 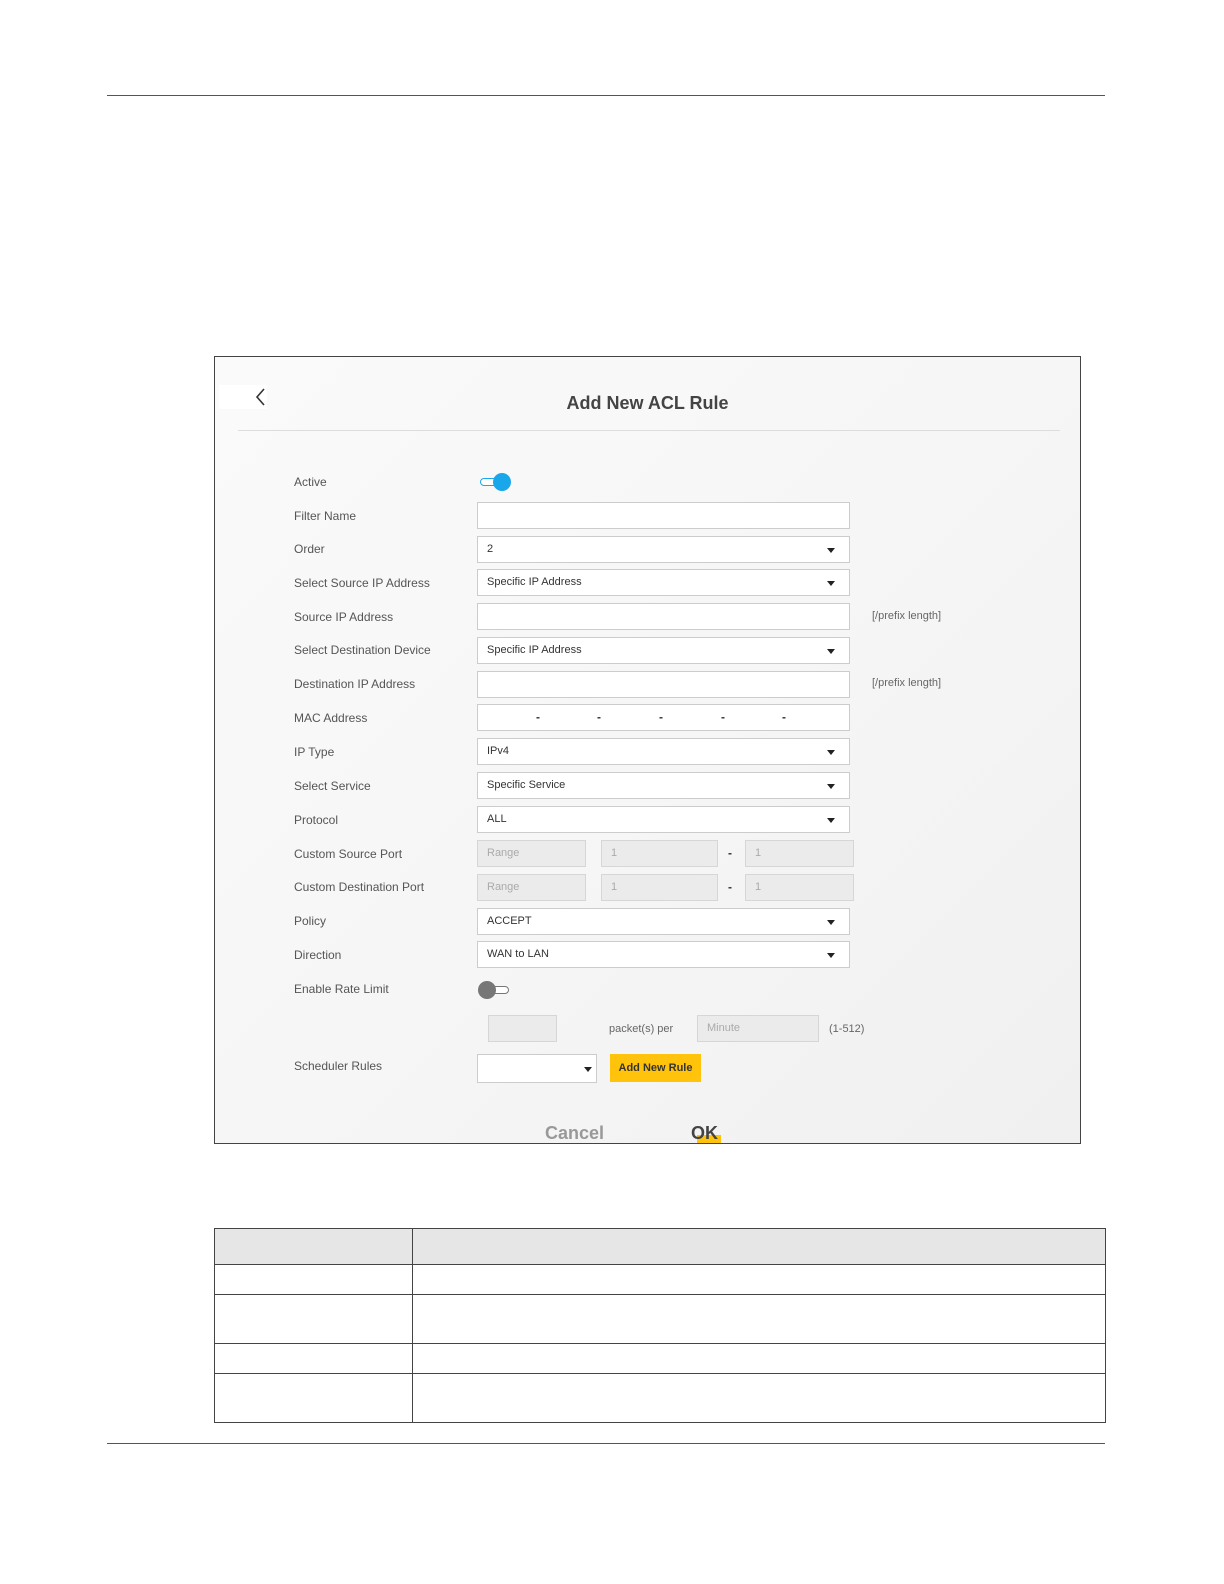 I want to click on dialog-title: Add New ACL Rule, so click(x=647, y=403).